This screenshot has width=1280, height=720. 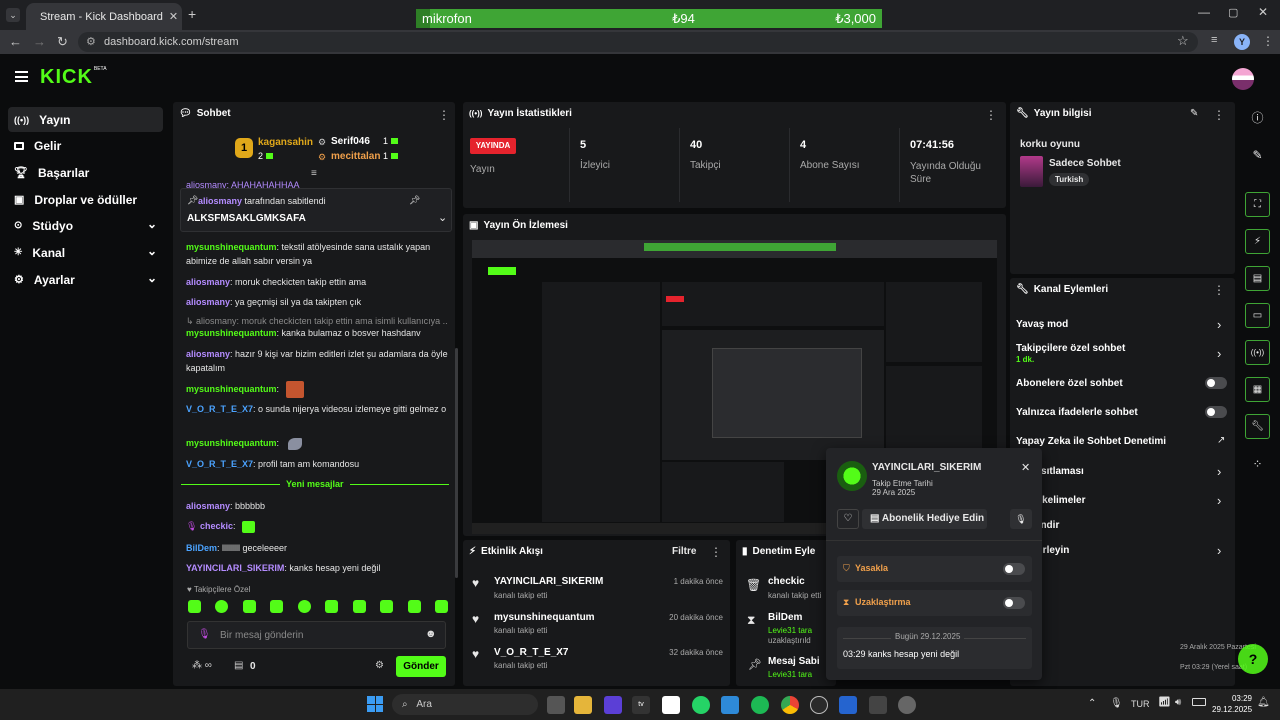 What do you see at coordinates (1257, 204) in the screenshot?
I see `screen-capture-icon: ⛶` at bounding box center [1257, 204].